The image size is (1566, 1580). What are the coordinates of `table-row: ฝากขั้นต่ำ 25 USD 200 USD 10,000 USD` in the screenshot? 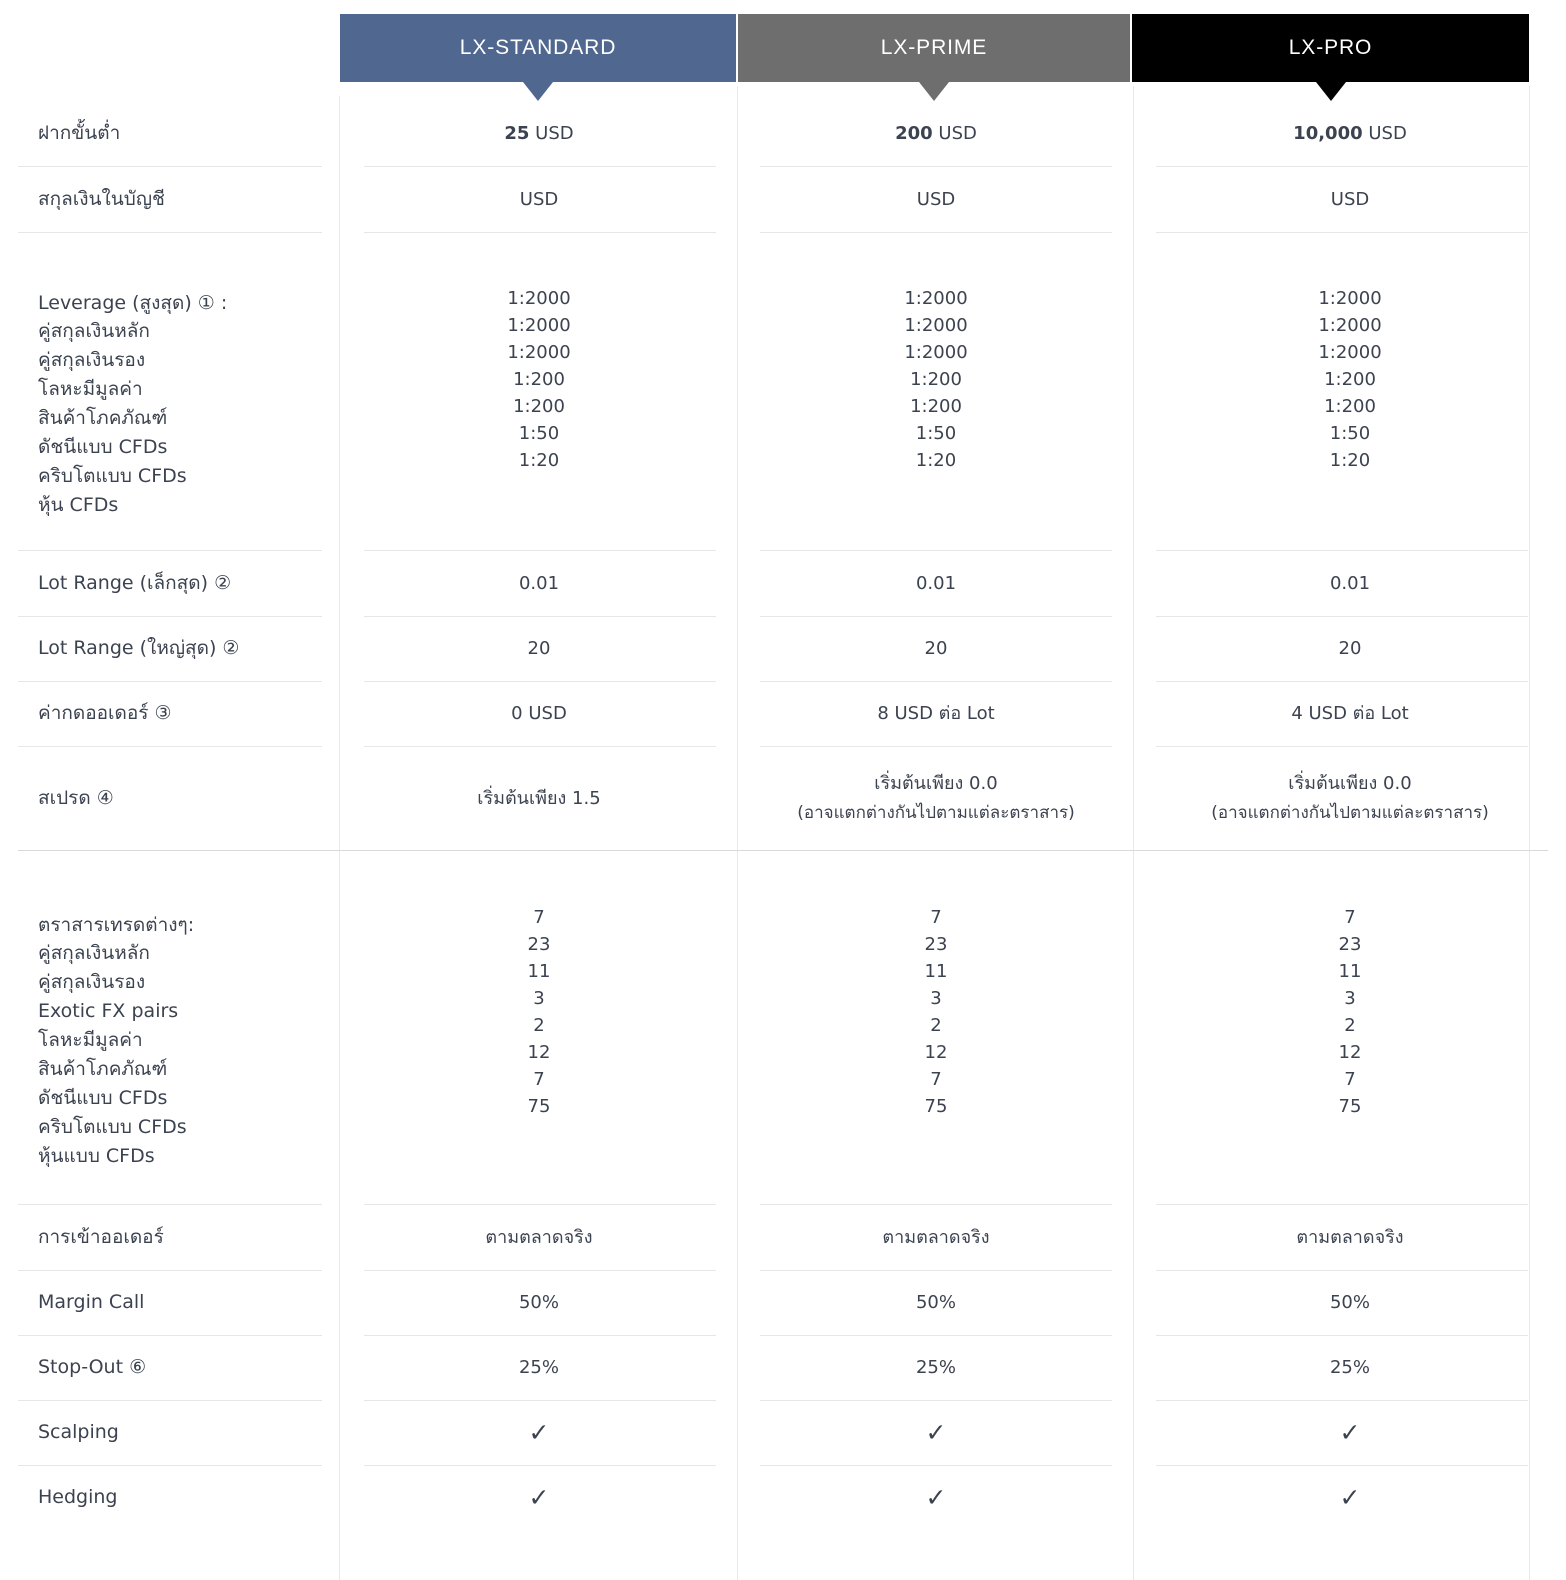 It's located at (783, 133).